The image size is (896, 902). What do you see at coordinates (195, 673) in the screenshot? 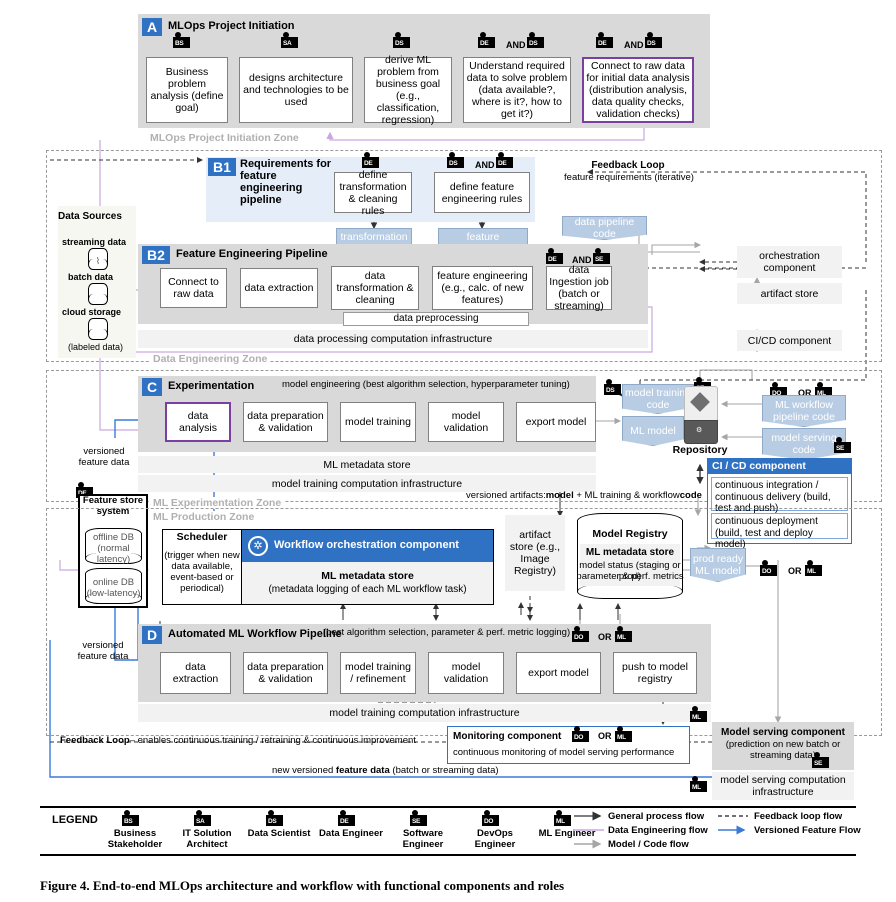
I see `box-data-extraction-d: data extraction` at bounding box center [195, 673].